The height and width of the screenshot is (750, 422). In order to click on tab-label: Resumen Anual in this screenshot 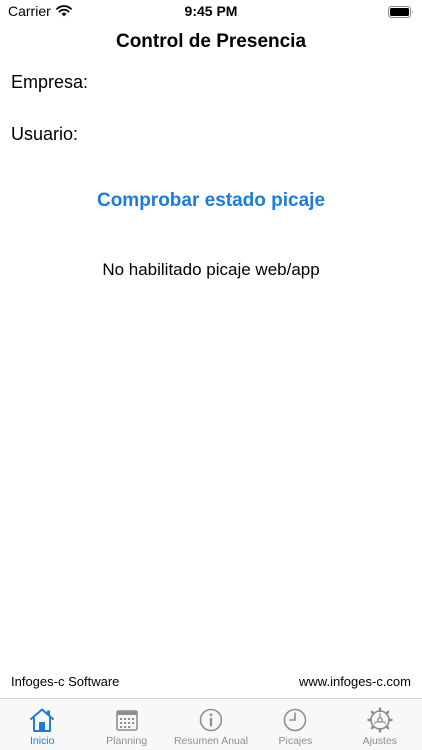, I will do `click(211, 741)`.